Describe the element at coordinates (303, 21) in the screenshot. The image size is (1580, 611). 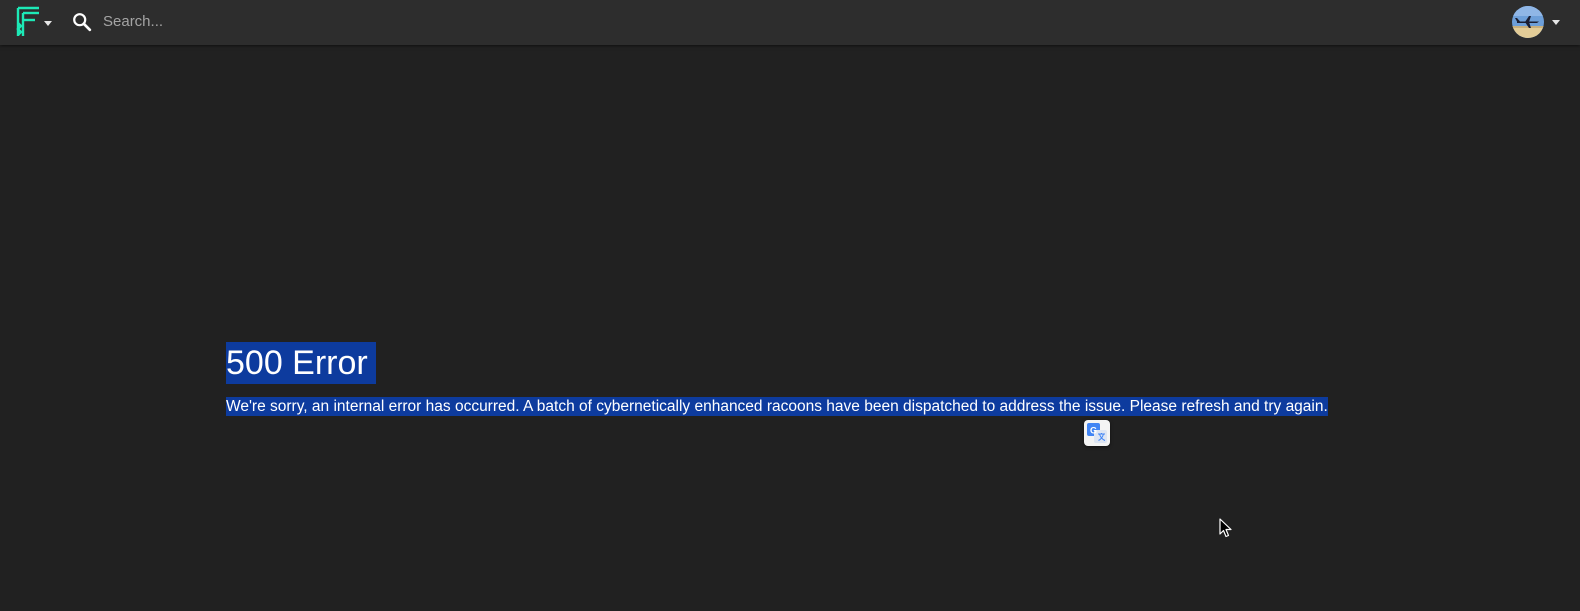
I see `search-input` at that location.